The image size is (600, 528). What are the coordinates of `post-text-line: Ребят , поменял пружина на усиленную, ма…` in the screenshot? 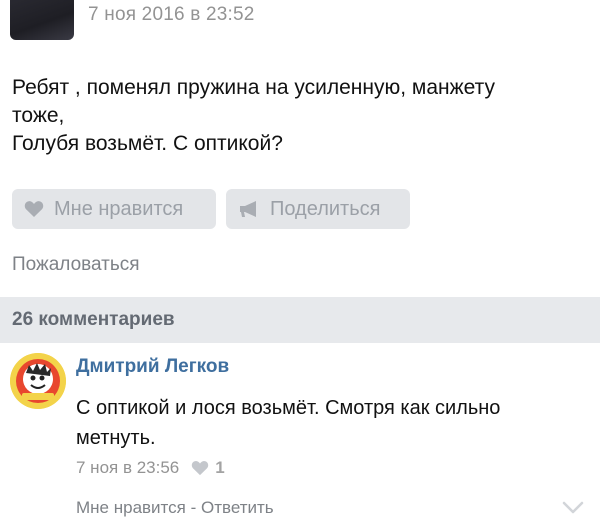 It's located at (253, 87).